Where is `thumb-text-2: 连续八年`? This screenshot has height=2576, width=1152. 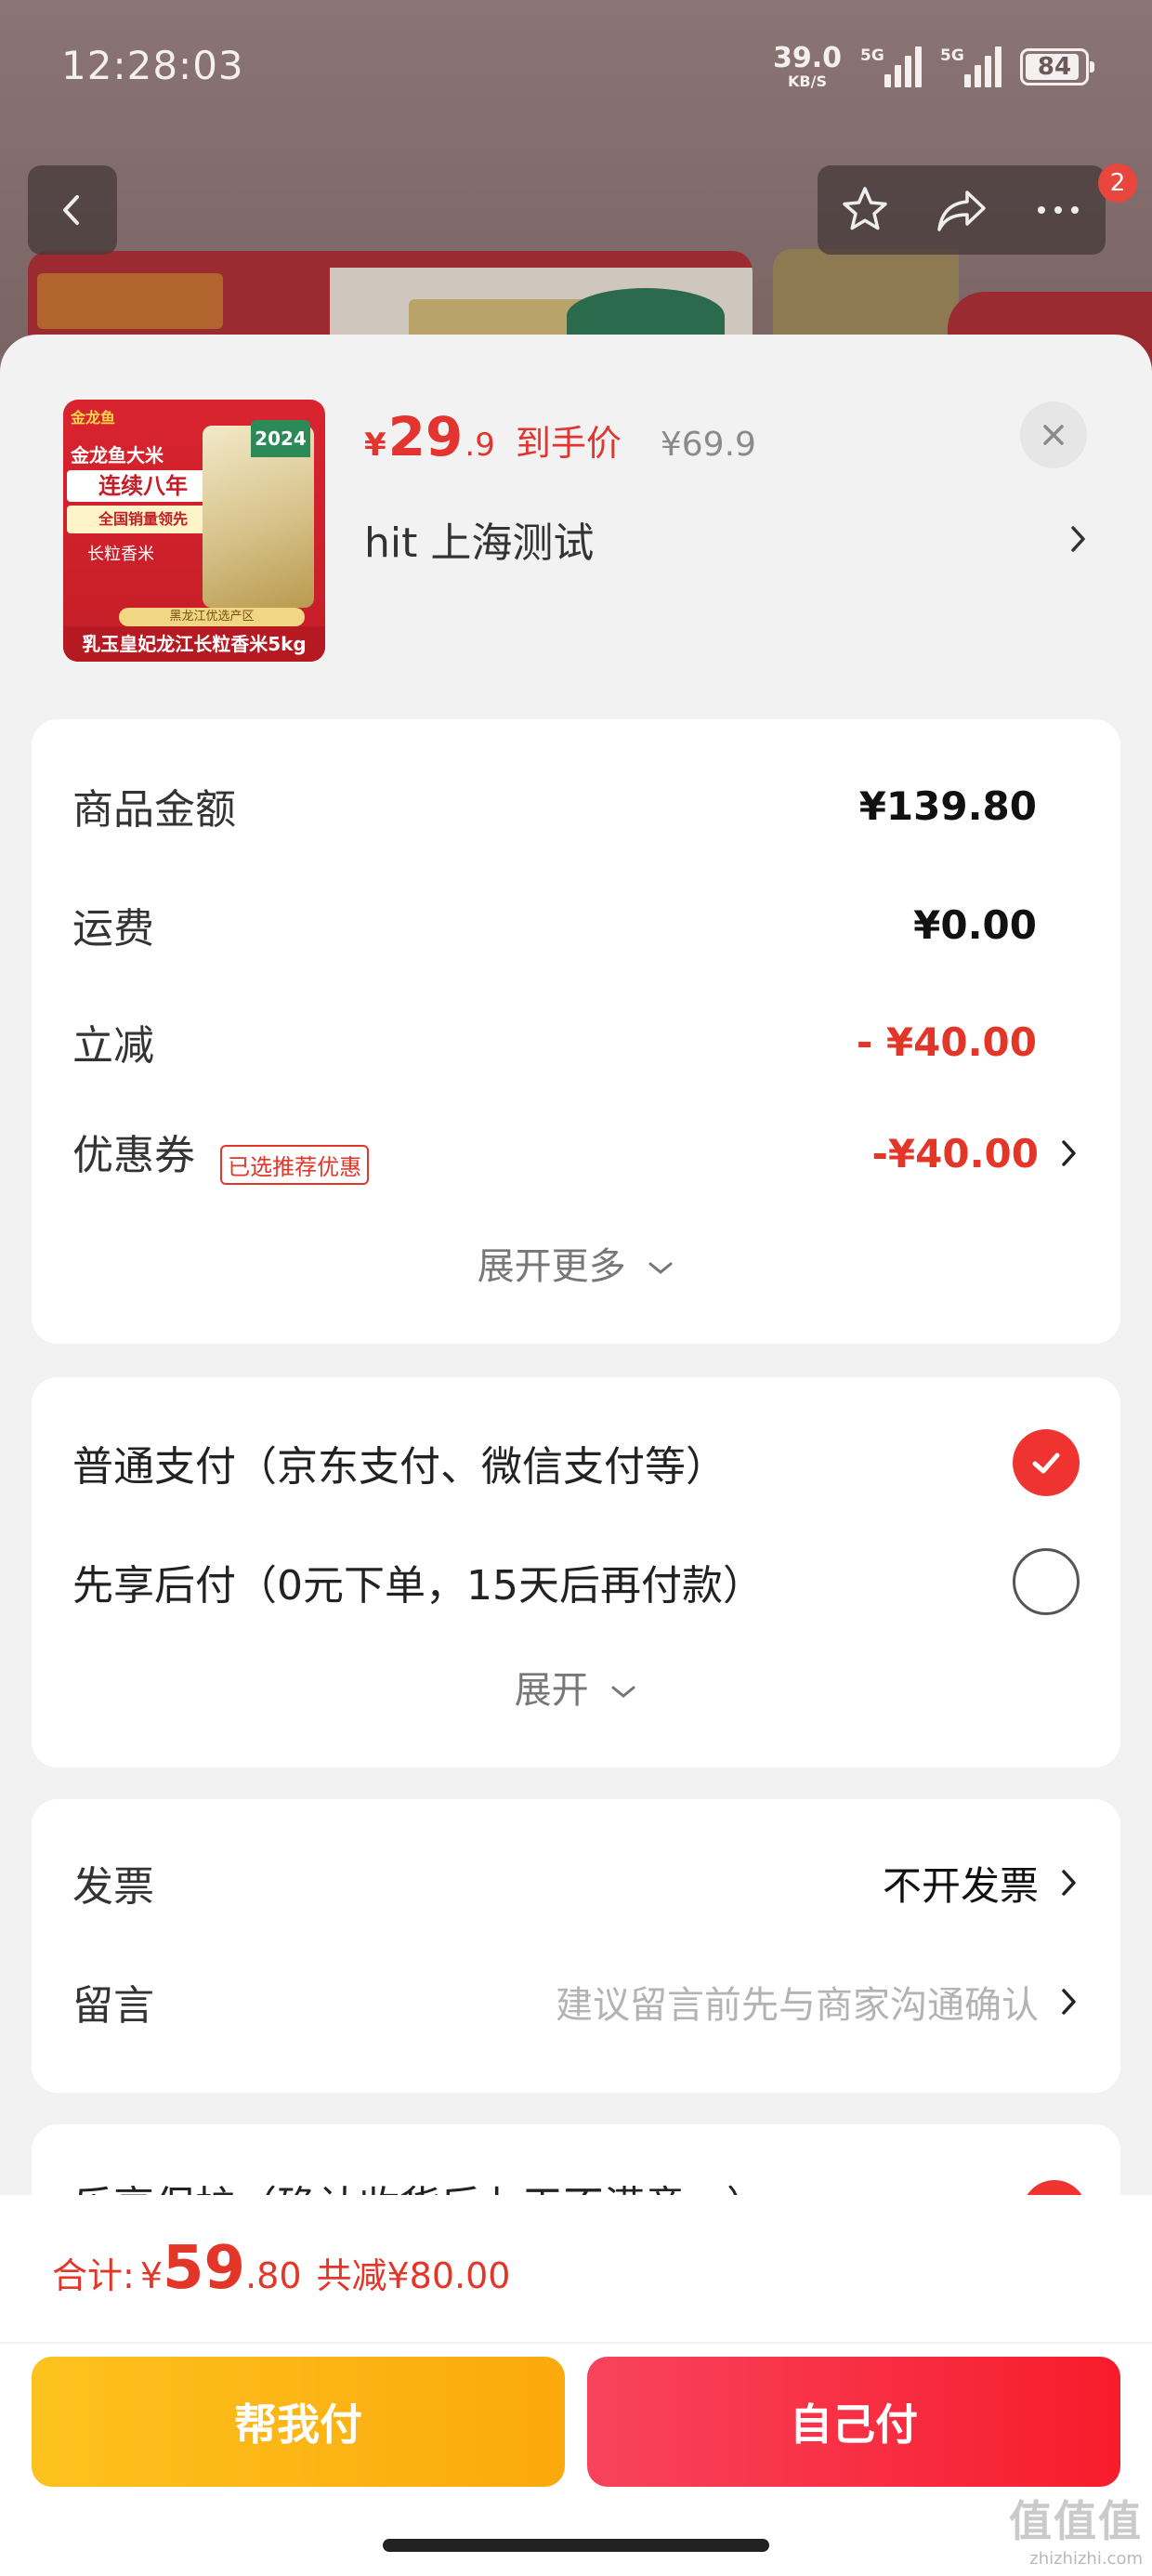
thumb-text-2: 连续八年 is located at coordinates (143, 486).